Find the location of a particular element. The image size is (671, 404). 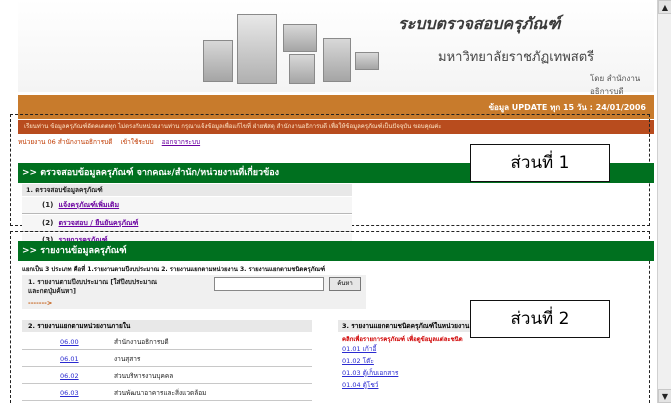

table-row: 06.00 สำนักงานอธิการบดี is located at coordinates (167, 342).